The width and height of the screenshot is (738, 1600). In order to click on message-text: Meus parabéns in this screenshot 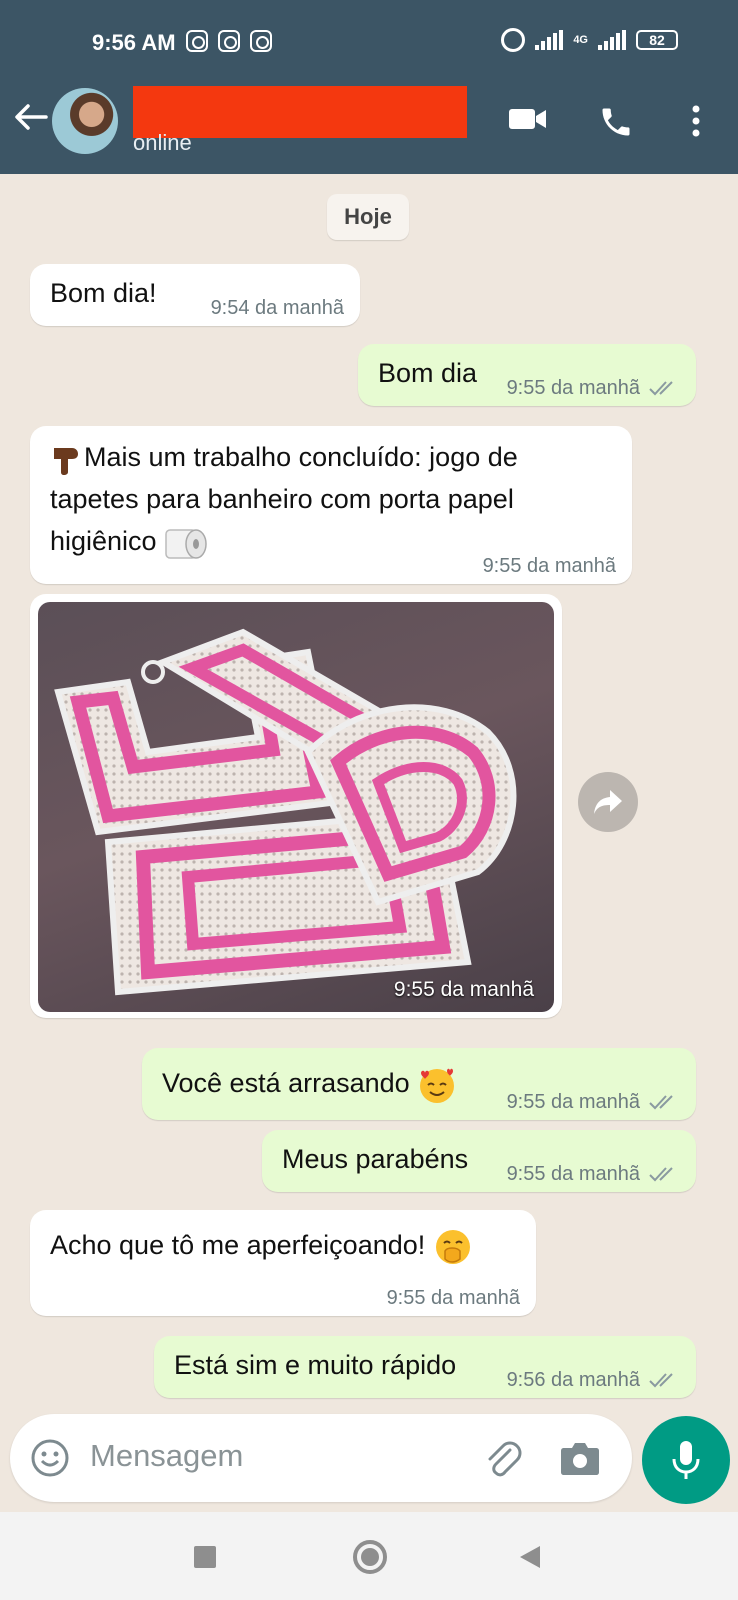, I will do `click(375, 1159)`.